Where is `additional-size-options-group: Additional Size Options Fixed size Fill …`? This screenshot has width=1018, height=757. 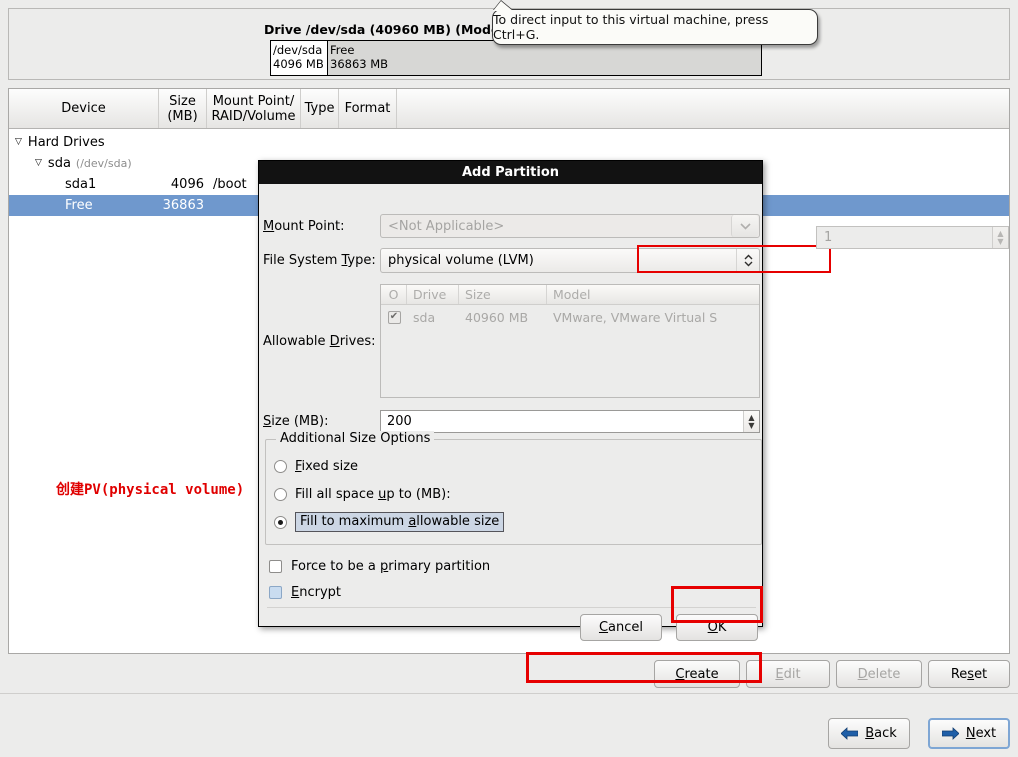
additional-size-options-group: Additional Size Options Fixed size Fill … is located at coordinates (513, 488).